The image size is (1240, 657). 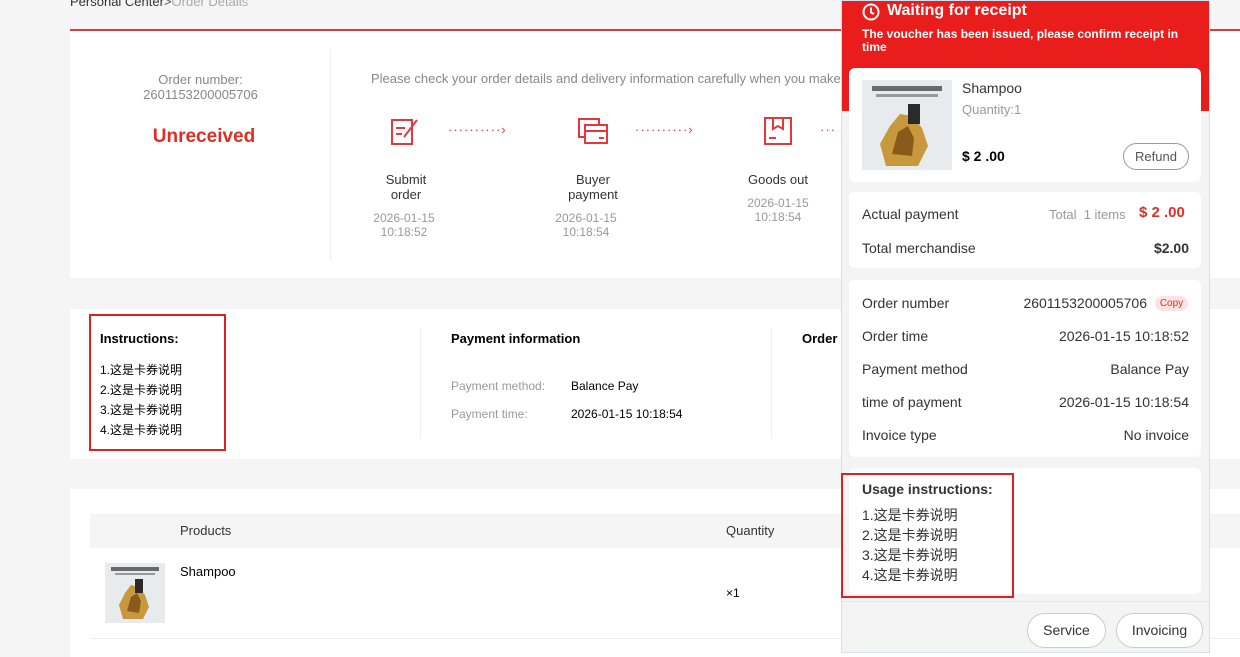 I want to click on refund-button: Refund, so click(x=1156, y=156).